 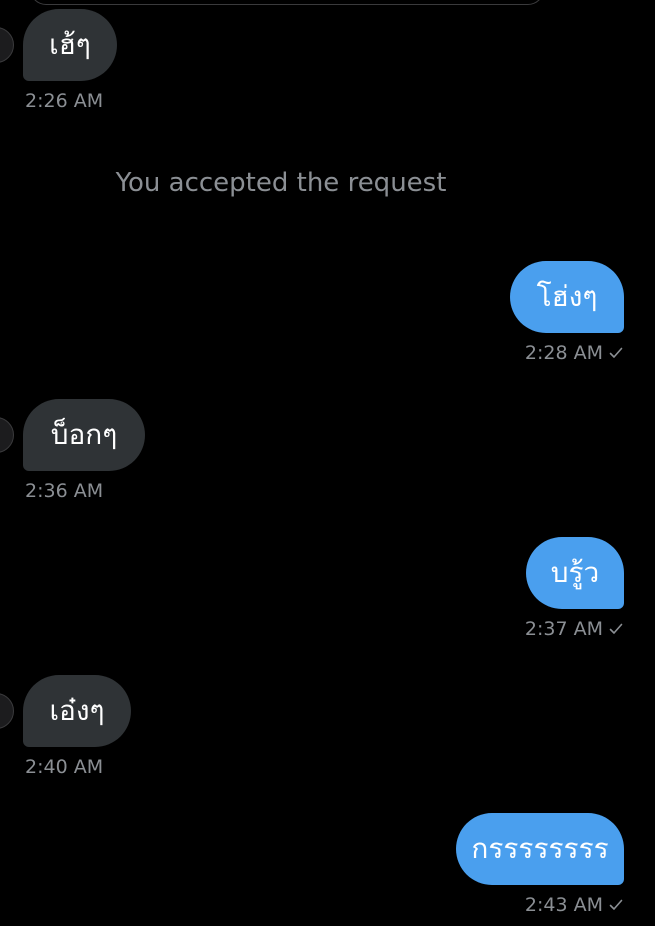 What do you see at coordinates (281, 183) in the screenshot?
I see `request-accepted-notice: You accepted the request` at bounding box center [281, 183].